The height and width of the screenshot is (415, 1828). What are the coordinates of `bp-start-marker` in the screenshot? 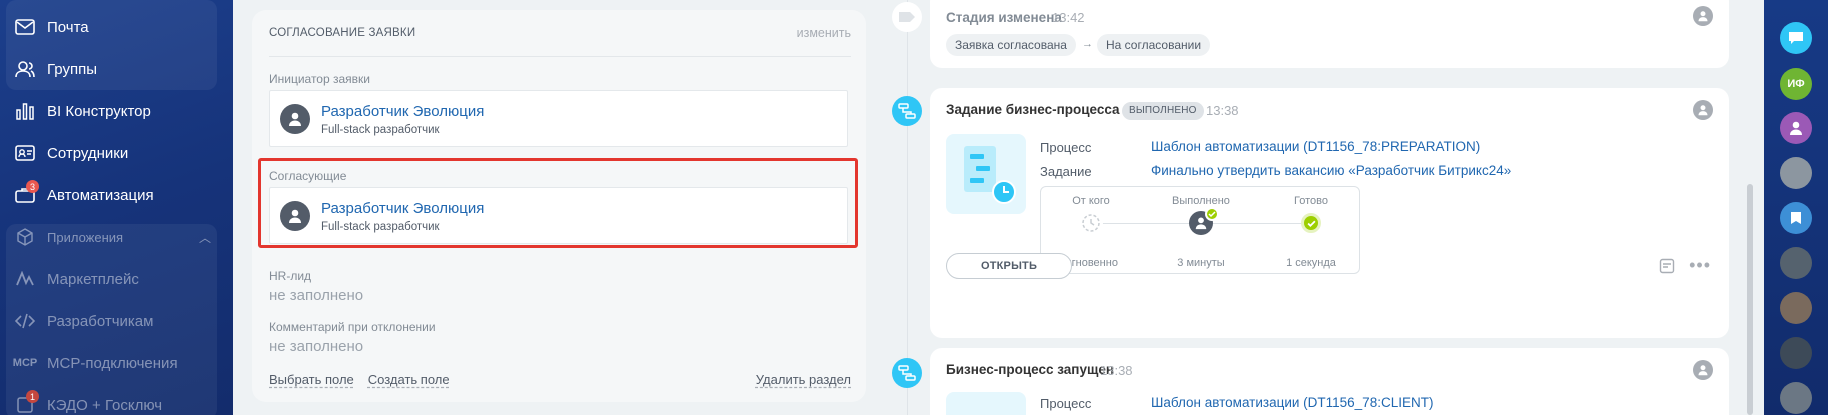 It's located at (907, 373).